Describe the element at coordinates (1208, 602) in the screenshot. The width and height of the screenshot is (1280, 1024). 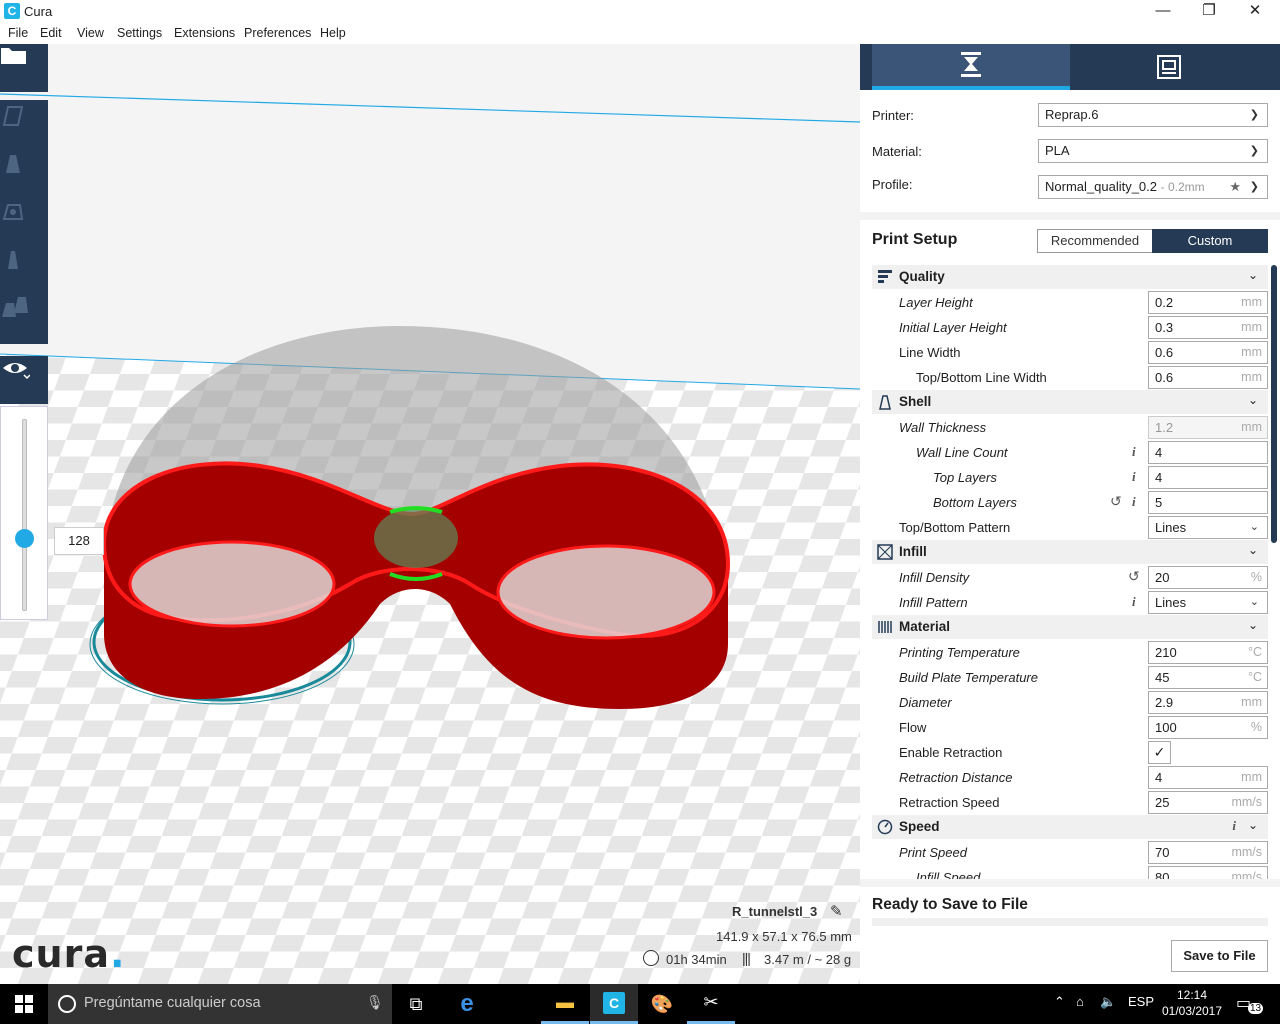
I see `infill-pattern-select: Lines ⌄` at that location.